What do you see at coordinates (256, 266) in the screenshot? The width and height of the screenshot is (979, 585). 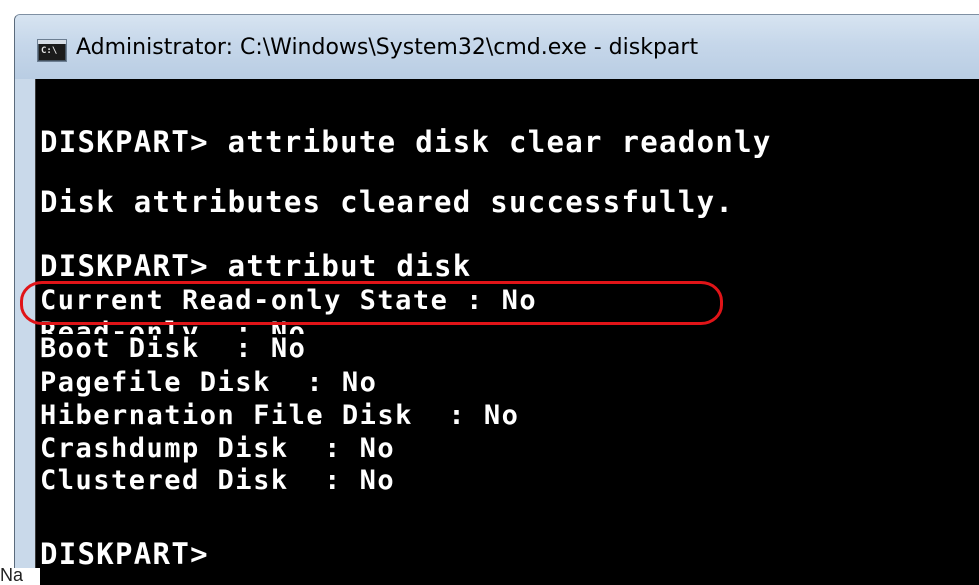 I see `console-line: DISKPART> attribut disk` at bounding box center [256, 266].